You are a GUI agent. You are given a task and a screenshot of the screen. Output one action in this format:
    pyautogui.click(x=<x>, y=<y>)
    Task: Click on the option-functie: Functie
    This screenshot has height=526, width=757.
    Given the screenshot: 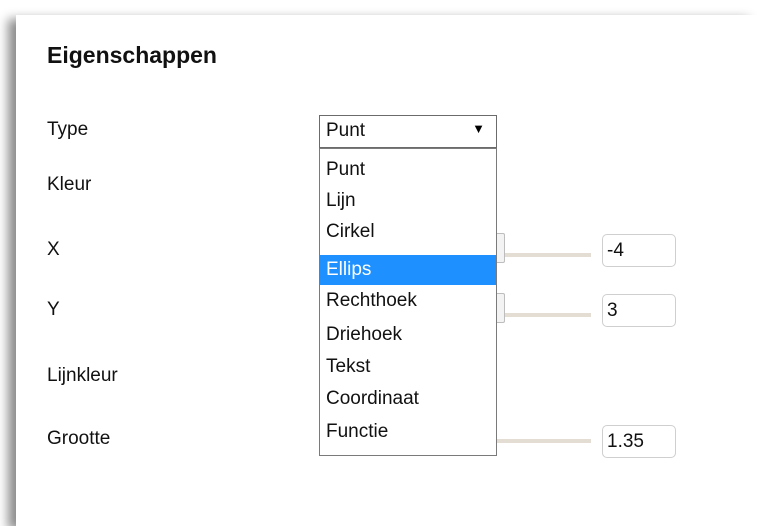 What is the action you would take?
    pyautogui.click(x=408, y=432)
    